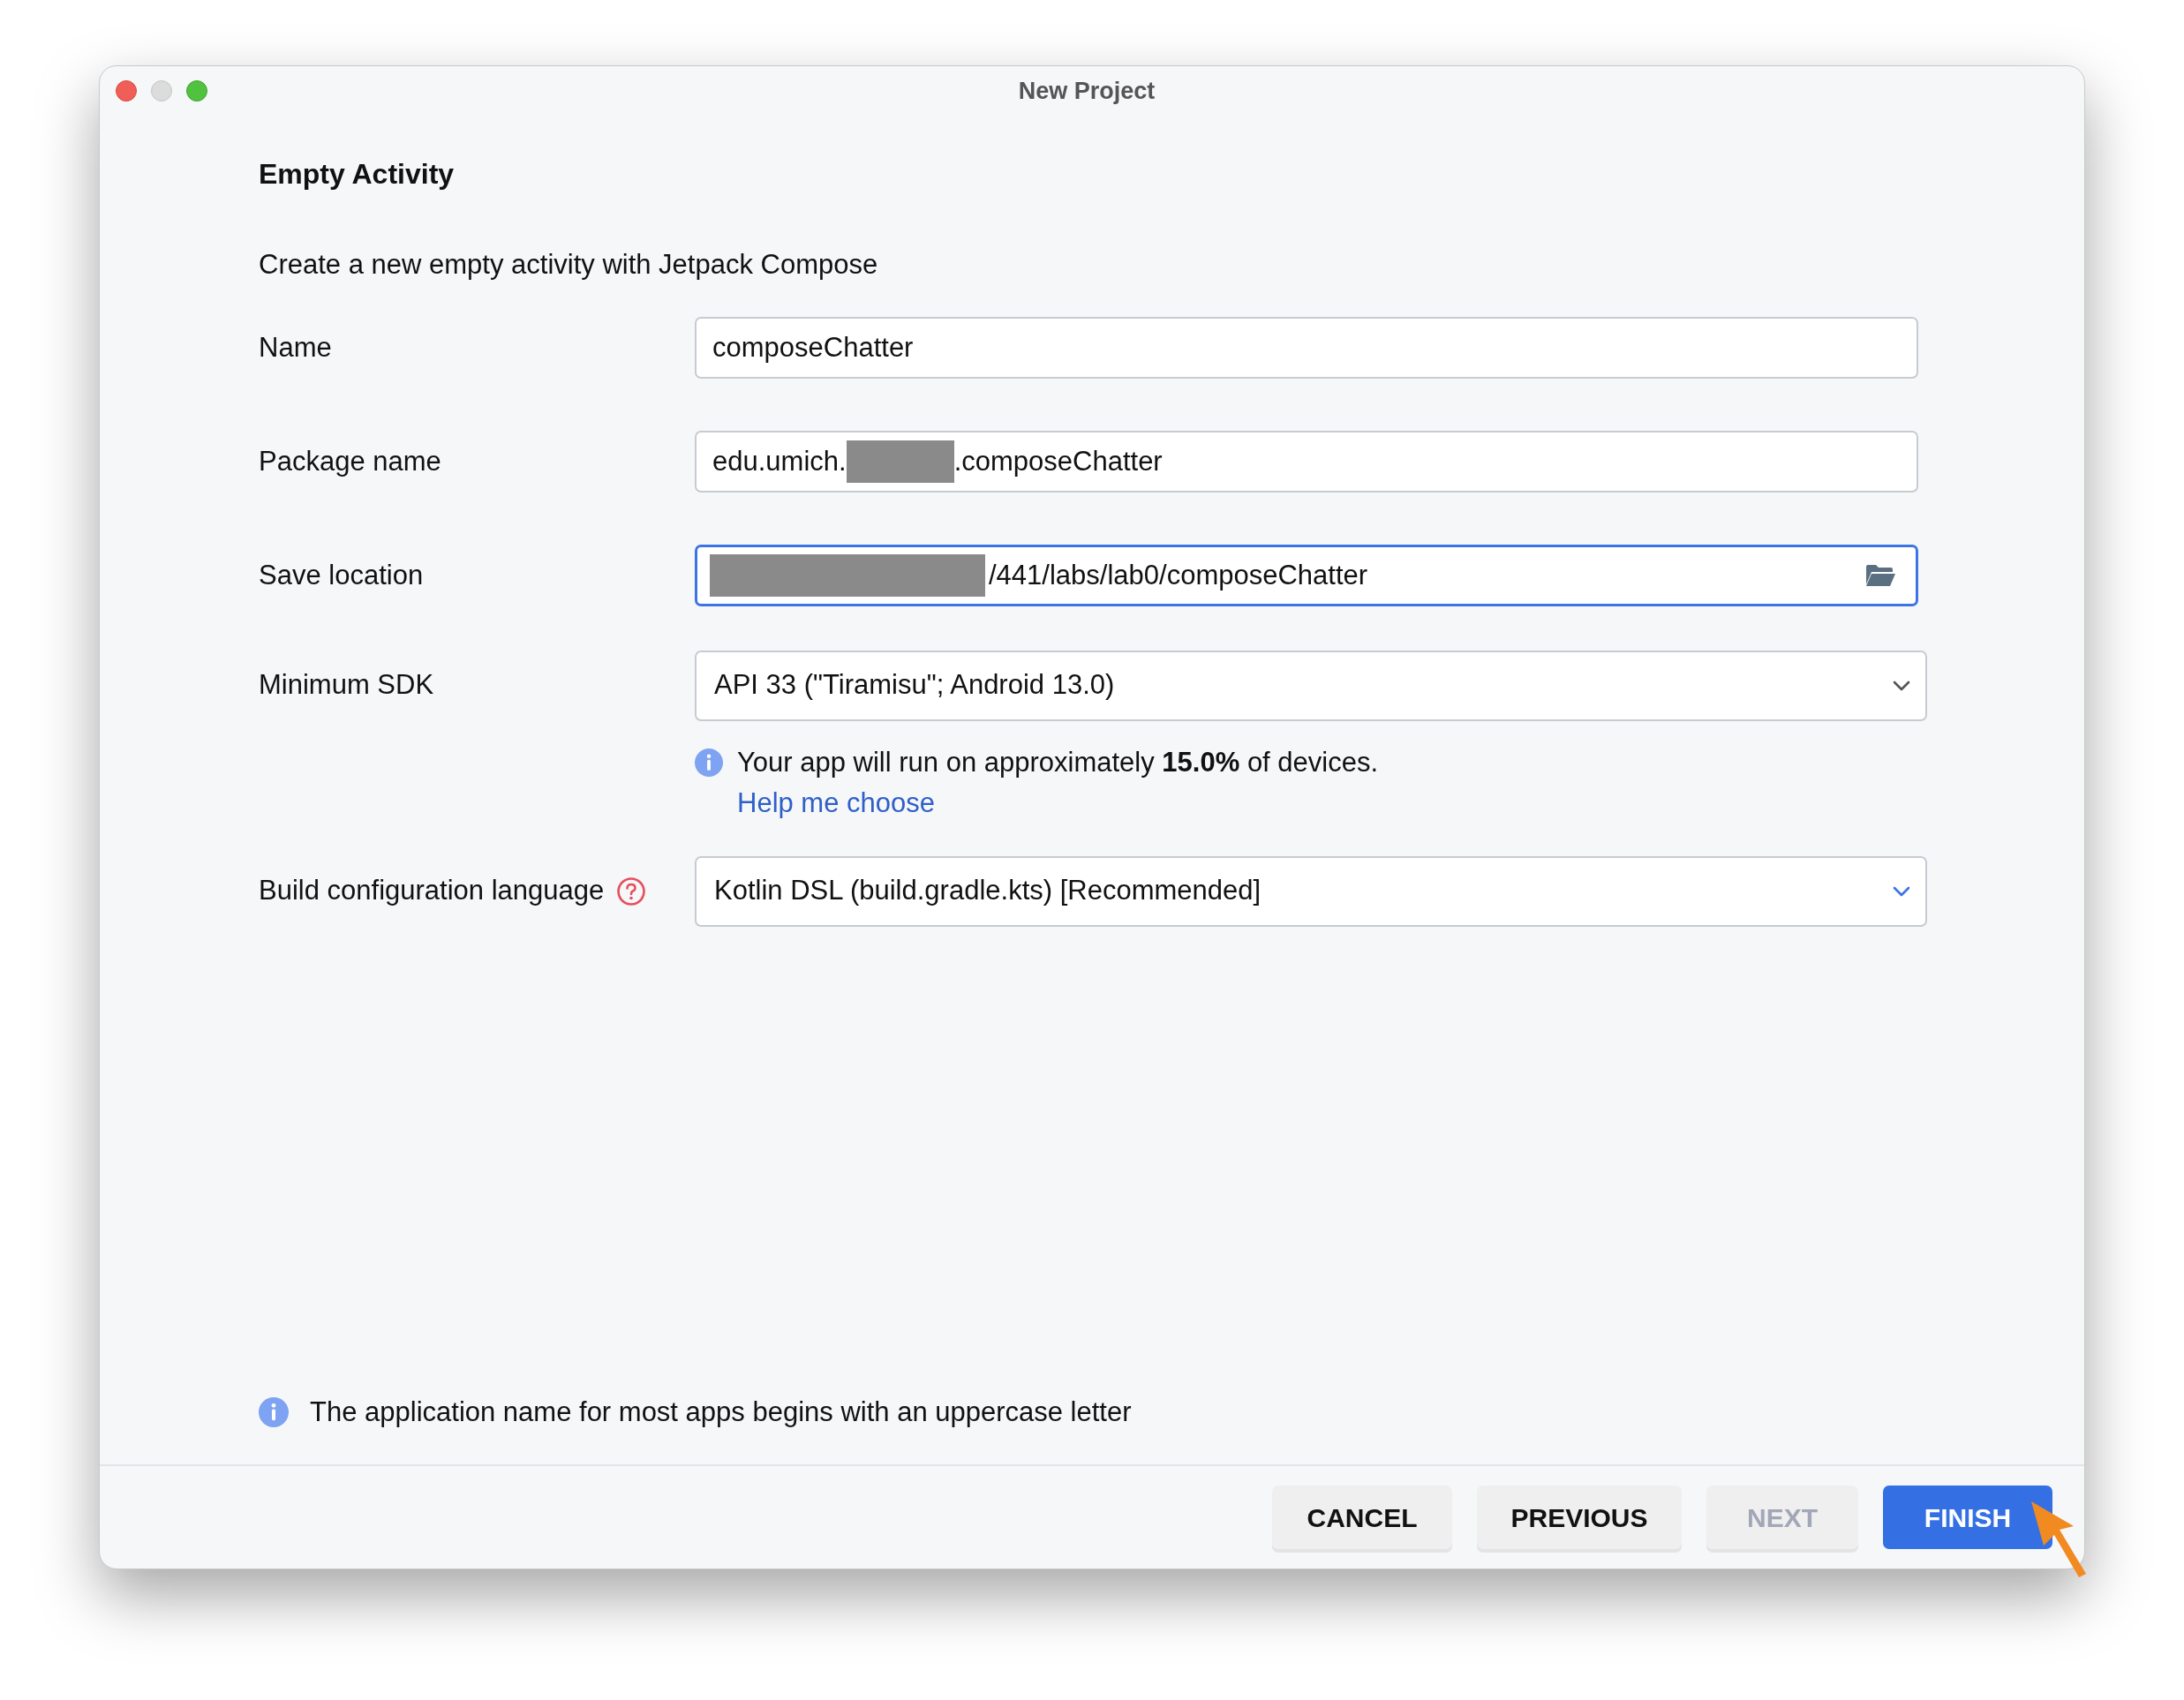 This screenshot has width=2184, height=1700. I want to click on zoom-window-button, so click(196, 91).